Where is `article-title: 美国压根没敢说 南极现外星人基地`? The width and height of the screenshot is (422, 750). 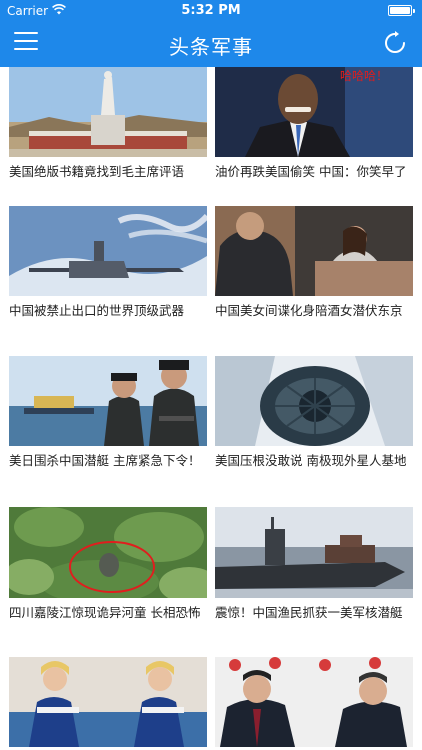
article-title: 美国压根没敢说 南极现外星人基地 is located at coordinates (311, 460).